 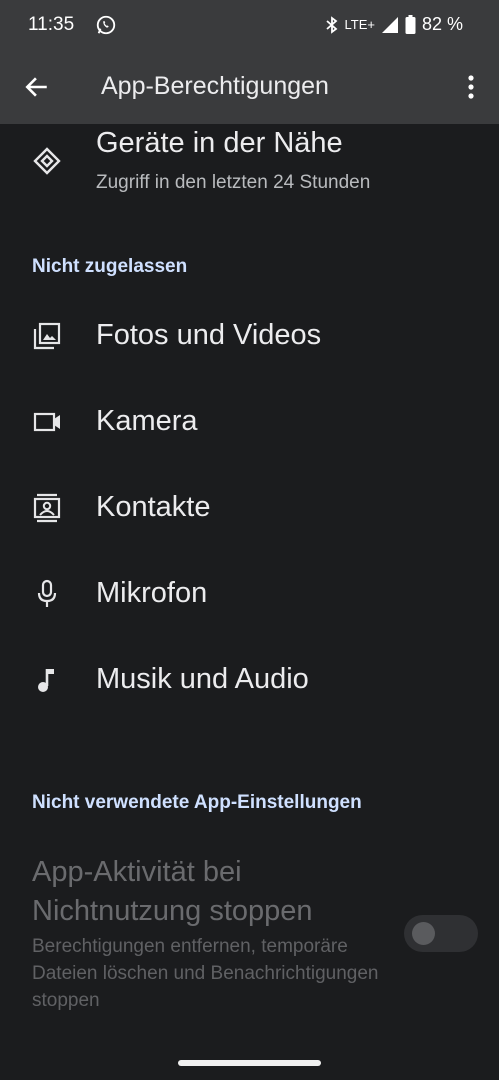 I want to click on permission-item-music-audio: Musik und Audio, so click(x=249, y=680).